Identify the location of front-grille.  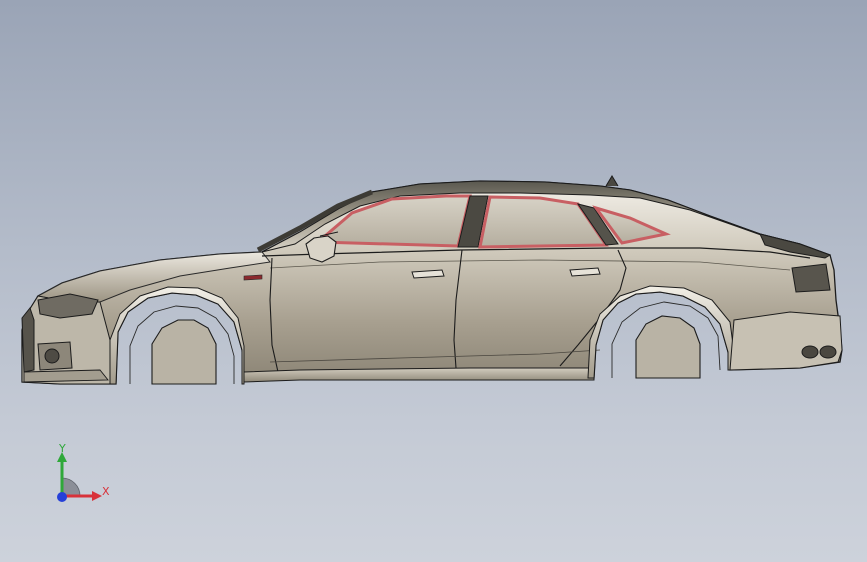
(28, 339).